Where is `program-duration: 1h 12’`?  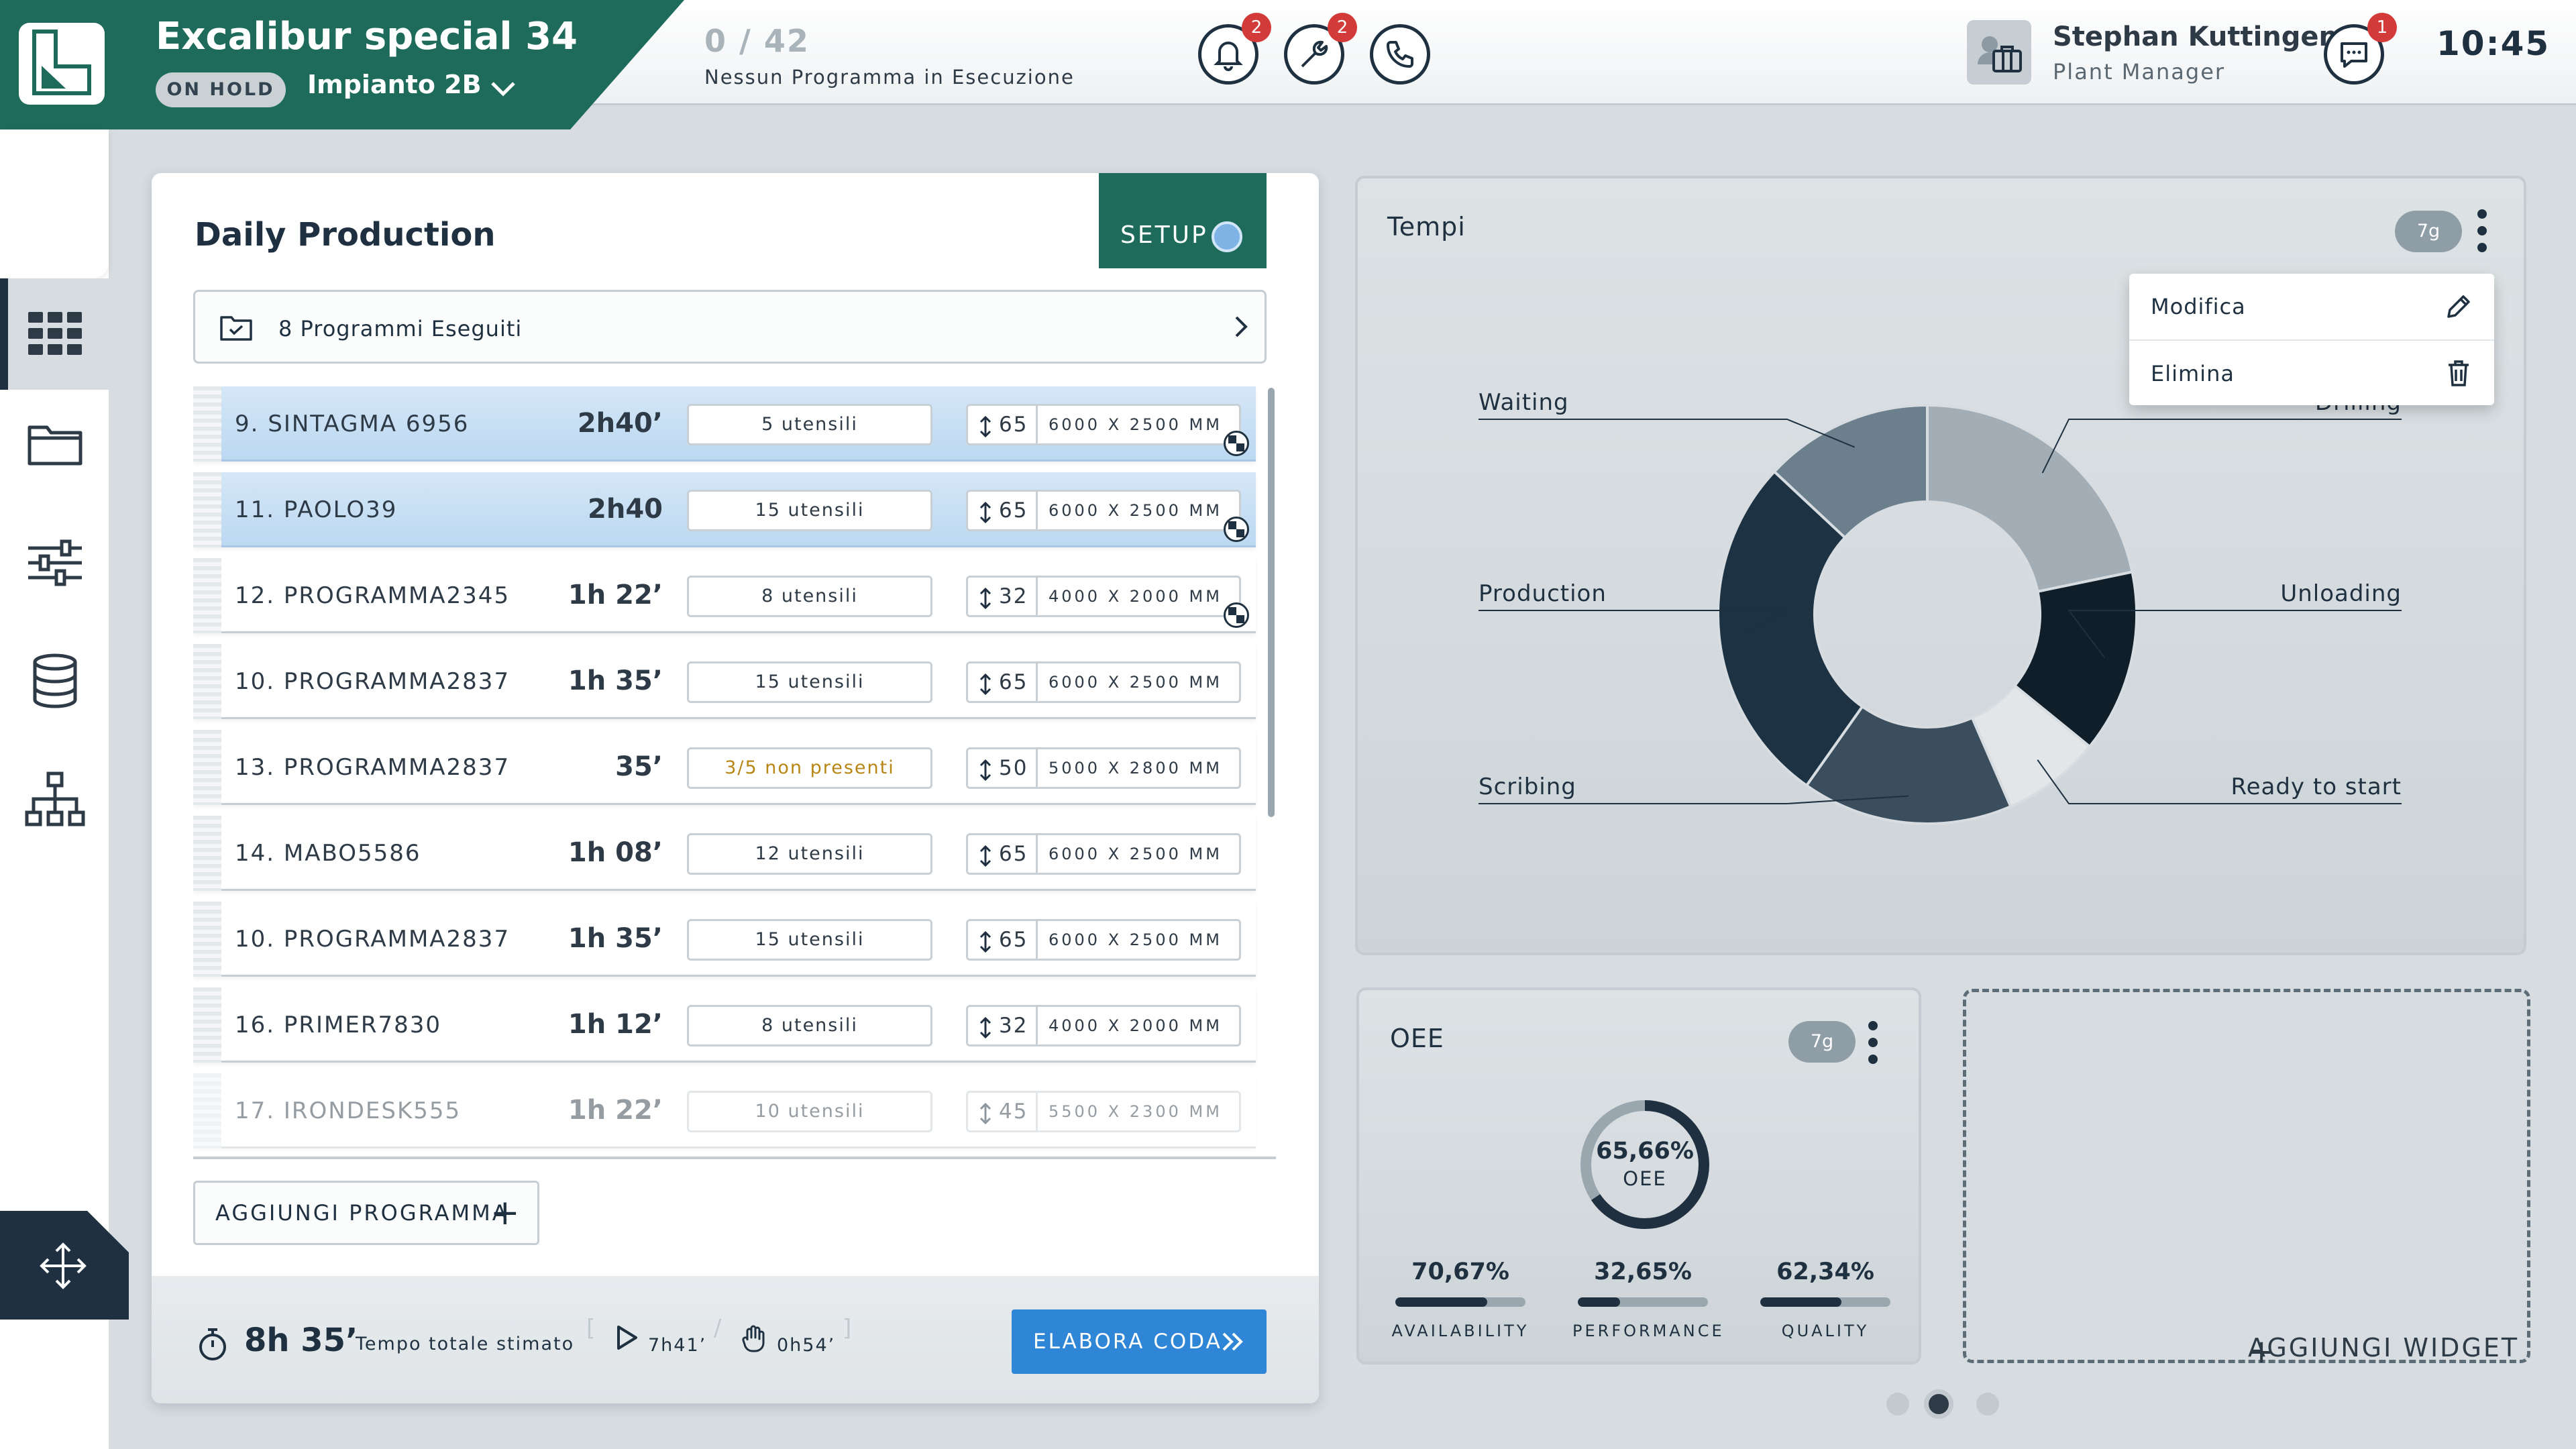
program-duration: 1h 12’ is located at coordinates (615, 1024).